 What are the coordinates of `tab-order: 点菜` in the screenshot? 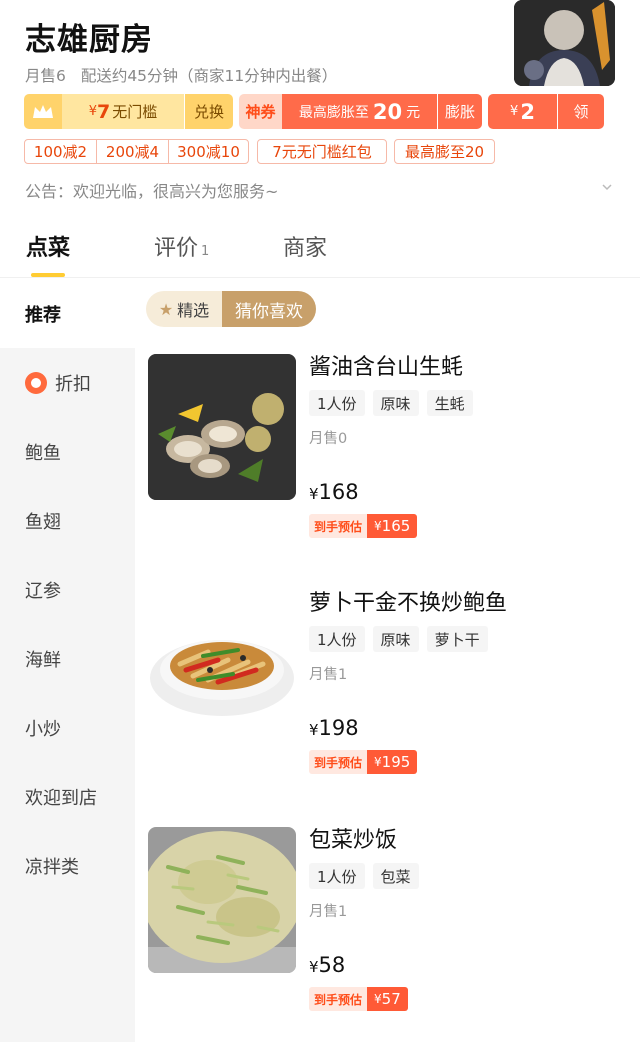 It's located at (48, 246).